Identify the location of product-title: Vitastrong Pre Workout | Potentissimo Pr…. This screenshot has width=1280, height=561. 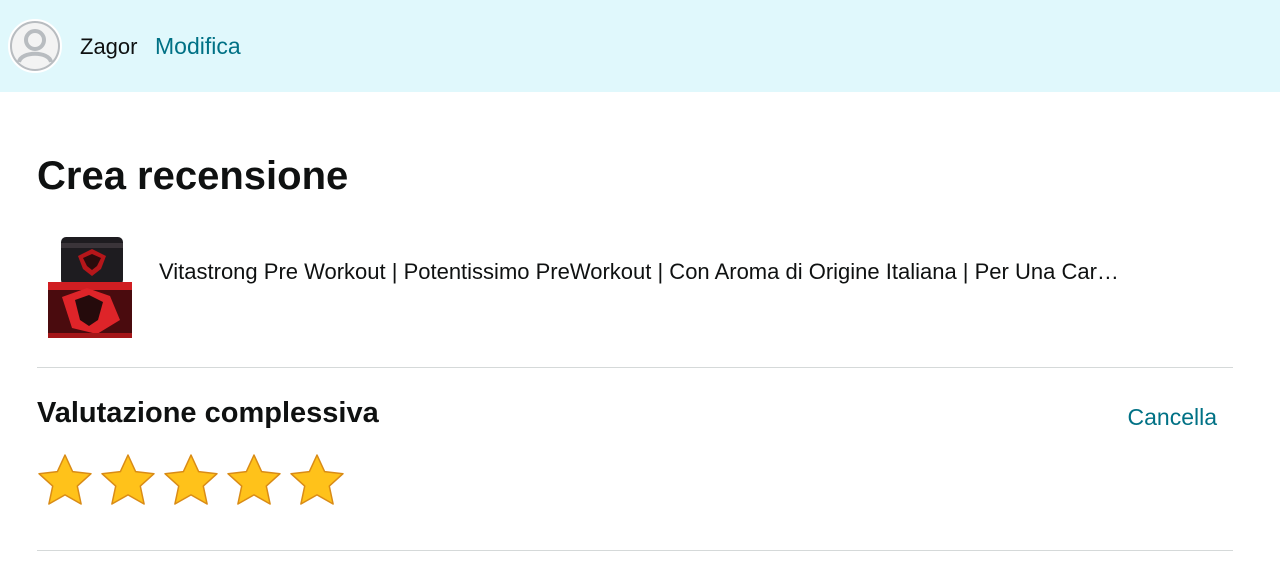
(639, 271).